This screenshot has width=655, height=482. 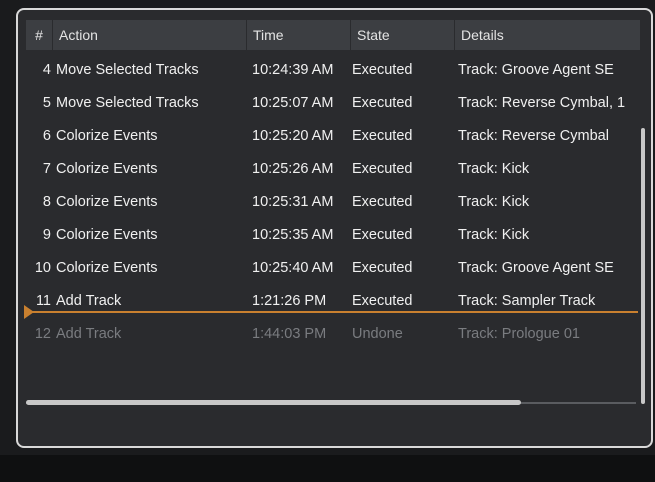 What do you see at coordinates (46, 235) in the screenshot?
I see `row-number: 9` at bounding box center [46, 235].